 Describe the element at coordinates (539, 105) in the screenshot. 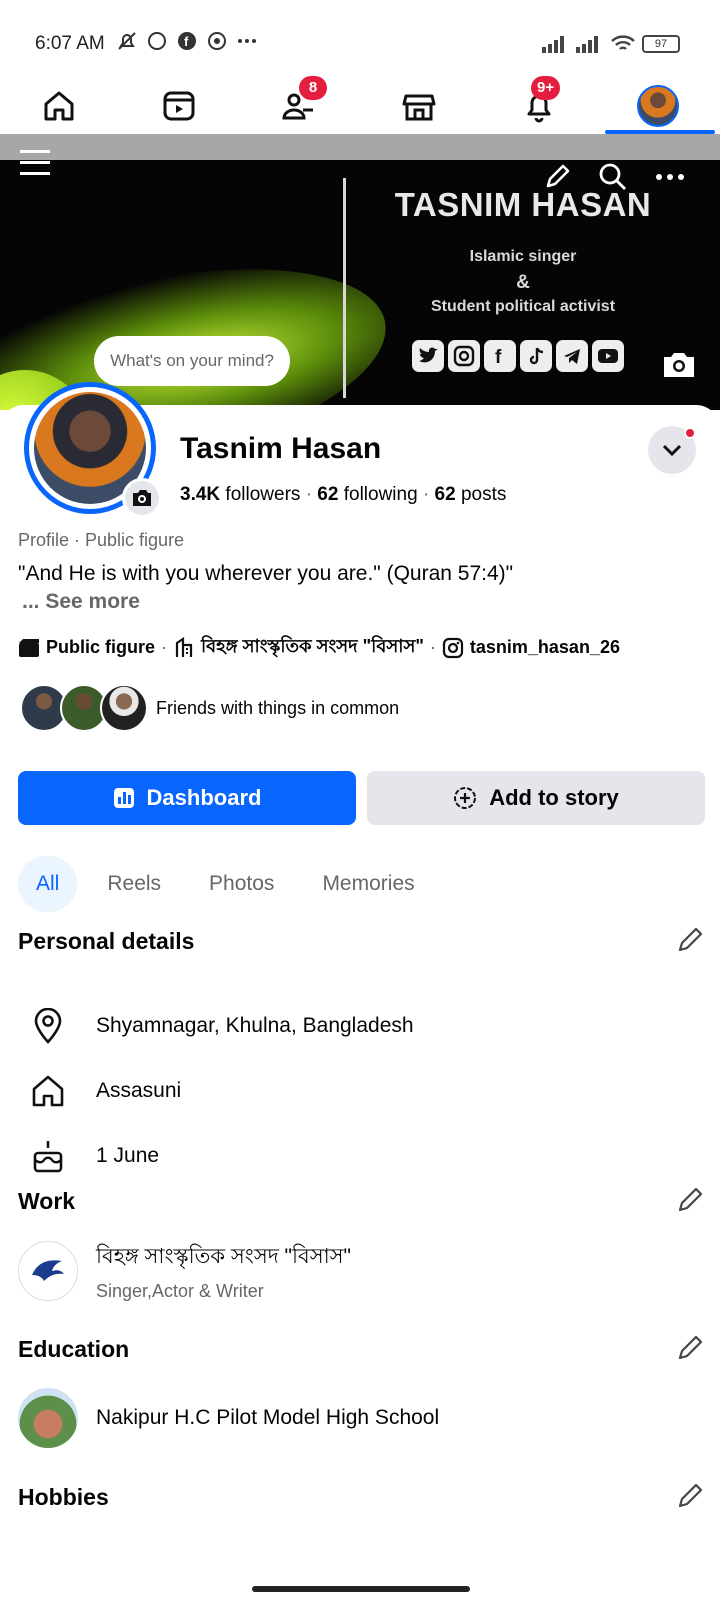

I see `tab-notifications: 9+` at that location.